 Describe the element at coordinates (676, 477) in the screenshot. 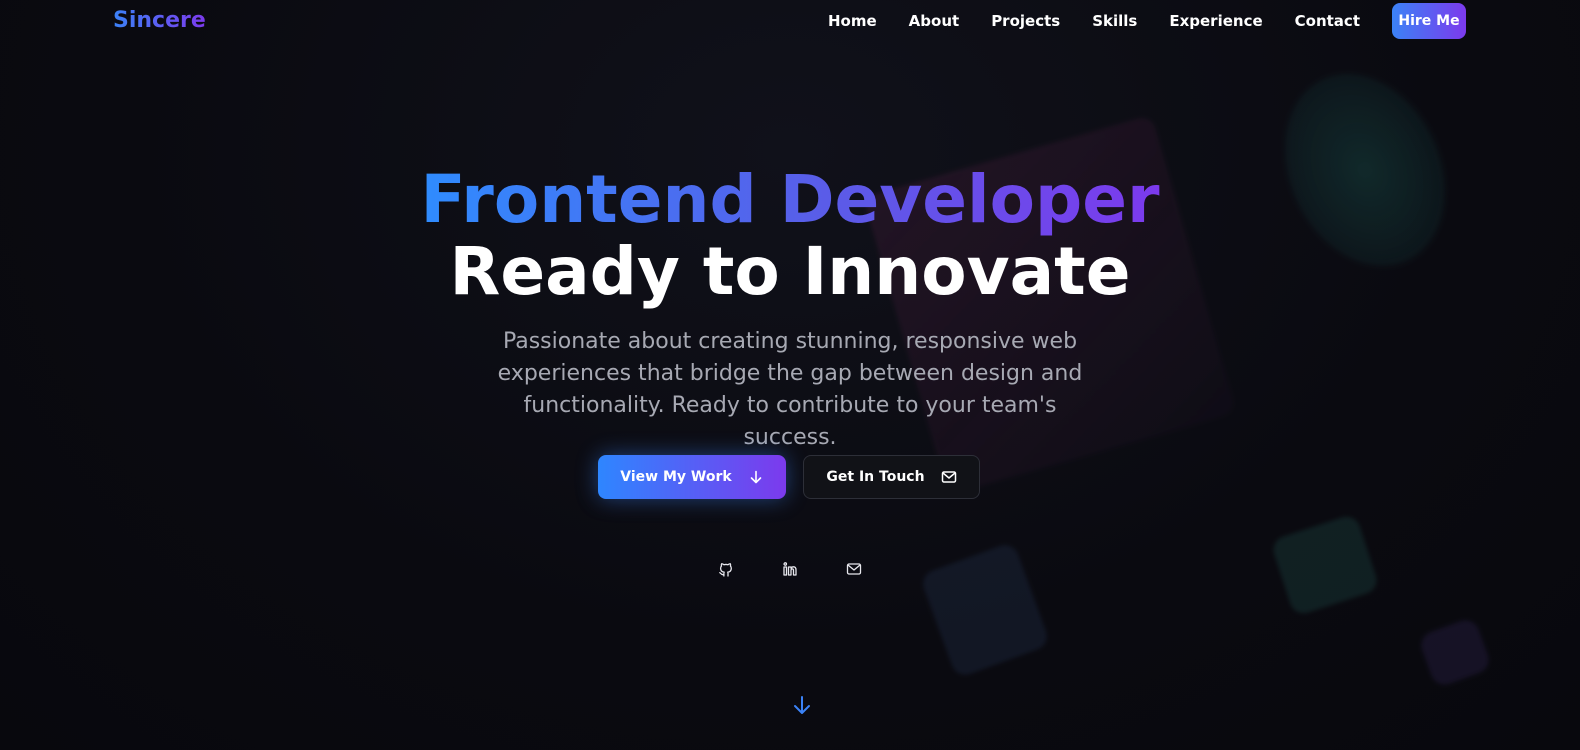

I see `view-my-work-label: View My Work` at that location.